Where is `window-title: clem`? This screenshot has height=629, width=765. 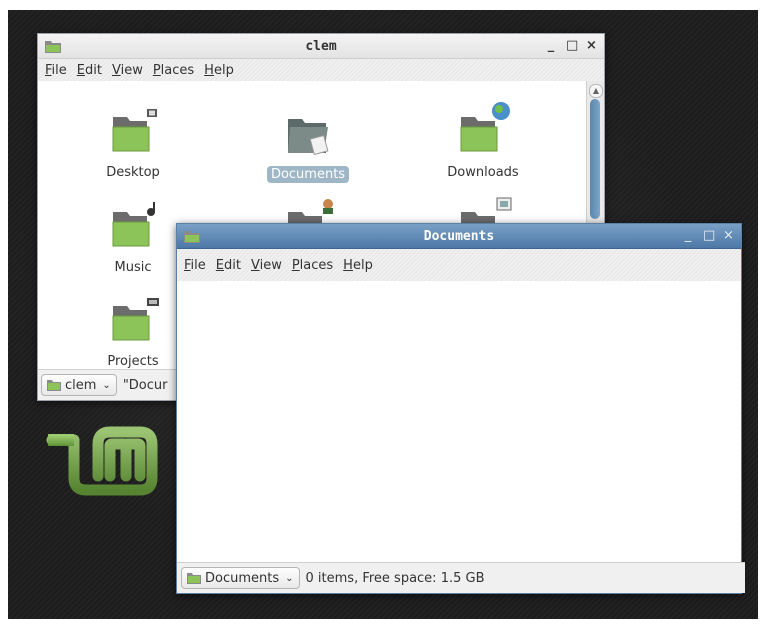 window-title: clem is located at coordinates (321, 46).